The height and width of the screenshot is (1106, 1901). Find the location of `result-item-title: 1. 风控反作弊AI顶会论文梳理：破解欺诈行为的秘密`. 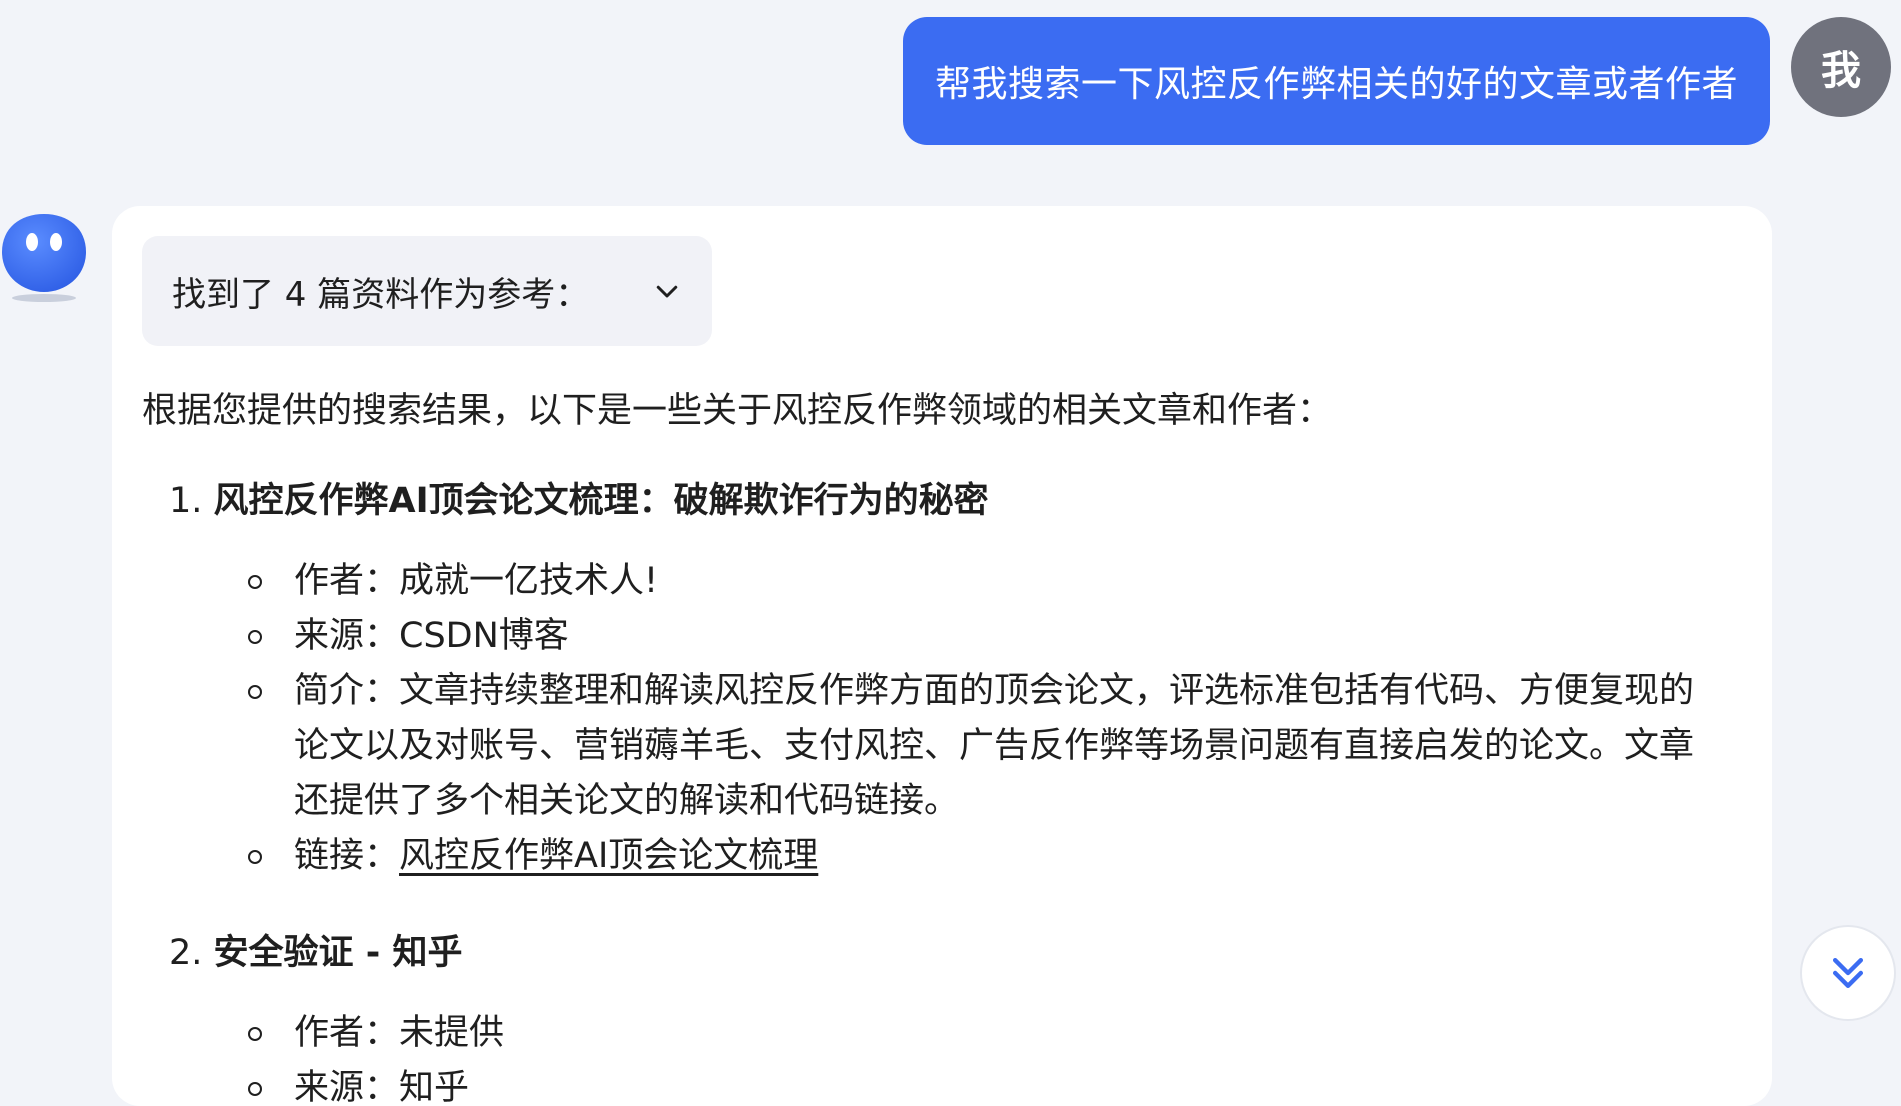

result-item-title: 1. 风控反作弊AI顶会论文梳理：破解欺诈行为的秘密 is located at coordinates (579, 497).